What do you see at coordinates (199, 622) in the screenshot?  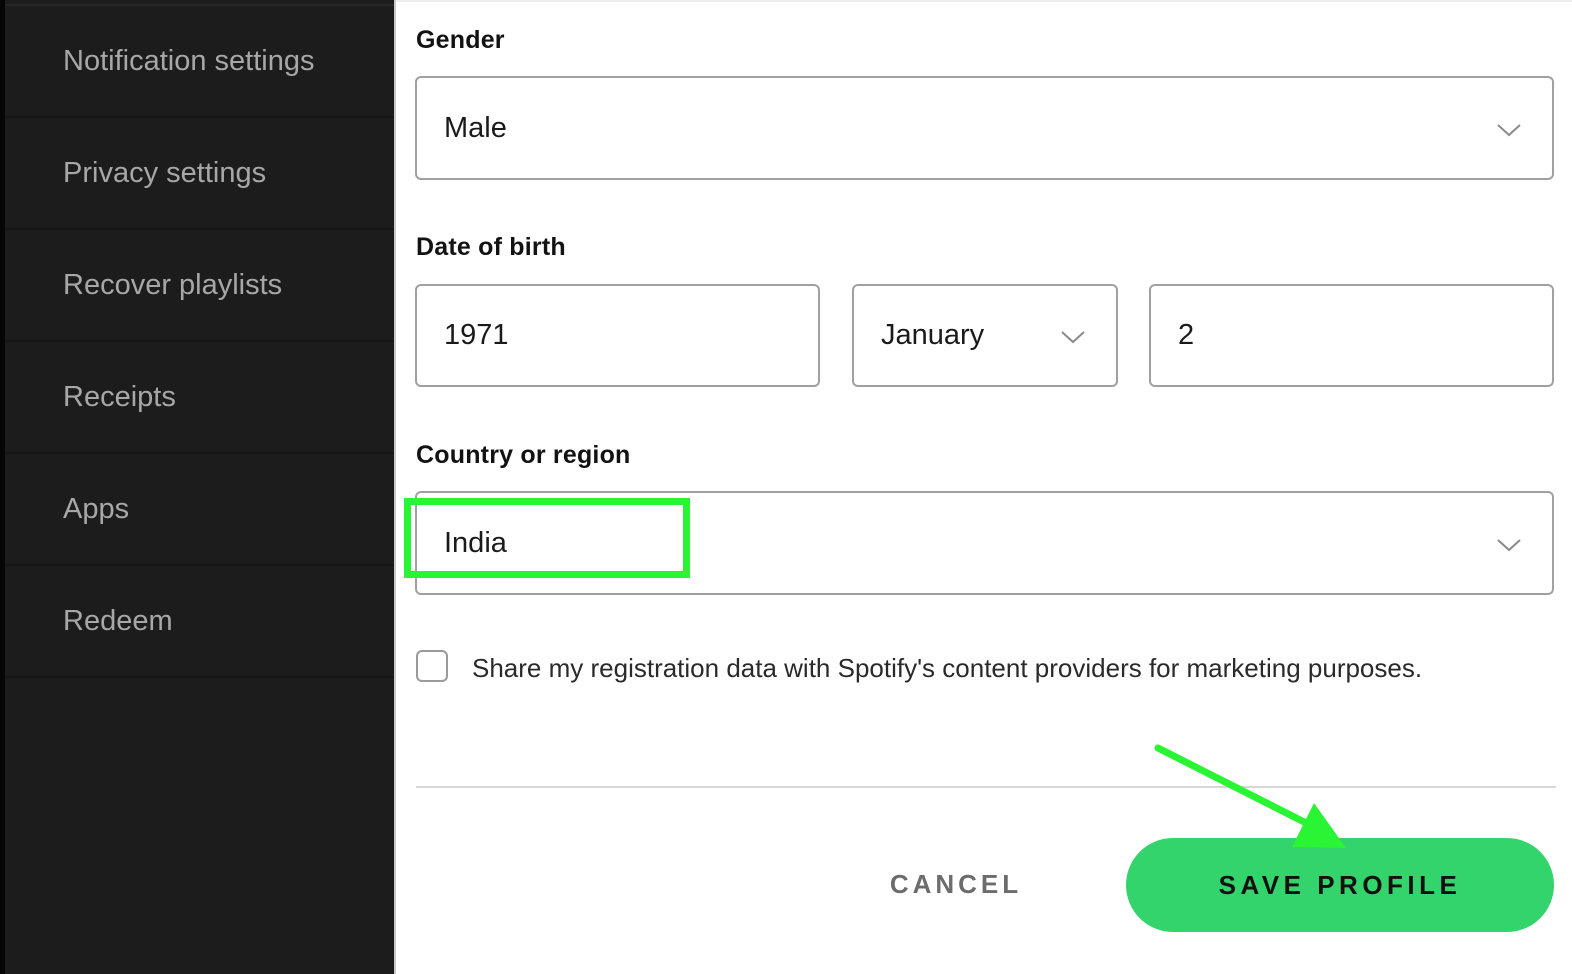 I see `sidebar-item-redeem: Redeem` at bounding box center [199, 622].